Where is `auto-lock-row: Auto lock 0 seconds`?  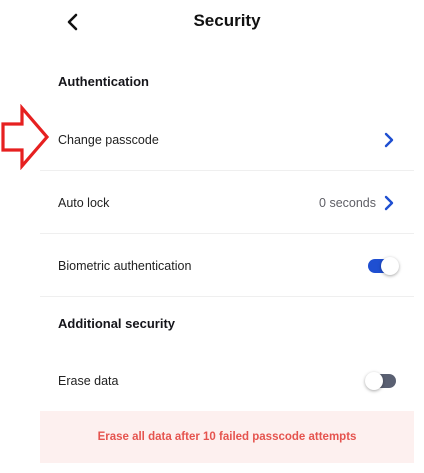
auto-lock-row: Auto lock 0 seconds is located at coordinates (227, 203).